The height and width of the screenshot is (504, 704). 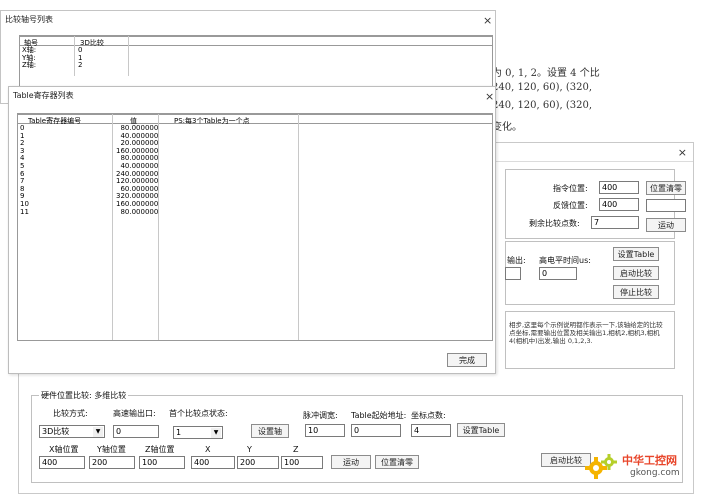 What do you see at coordinates (22, 181) in the screenshot?
I see `register-index-cell: 7` at bounding box center [22, 181].